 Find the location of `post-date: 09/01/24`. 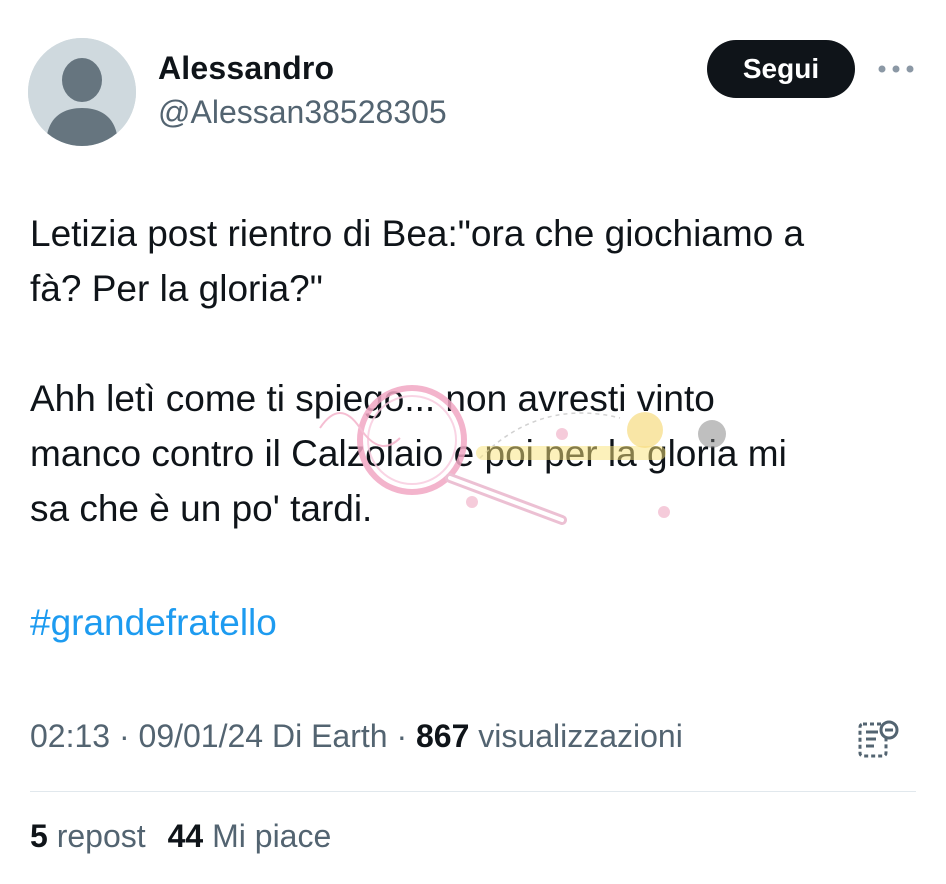

post-date: 09/01/24 is located at coordinates (201, 736).